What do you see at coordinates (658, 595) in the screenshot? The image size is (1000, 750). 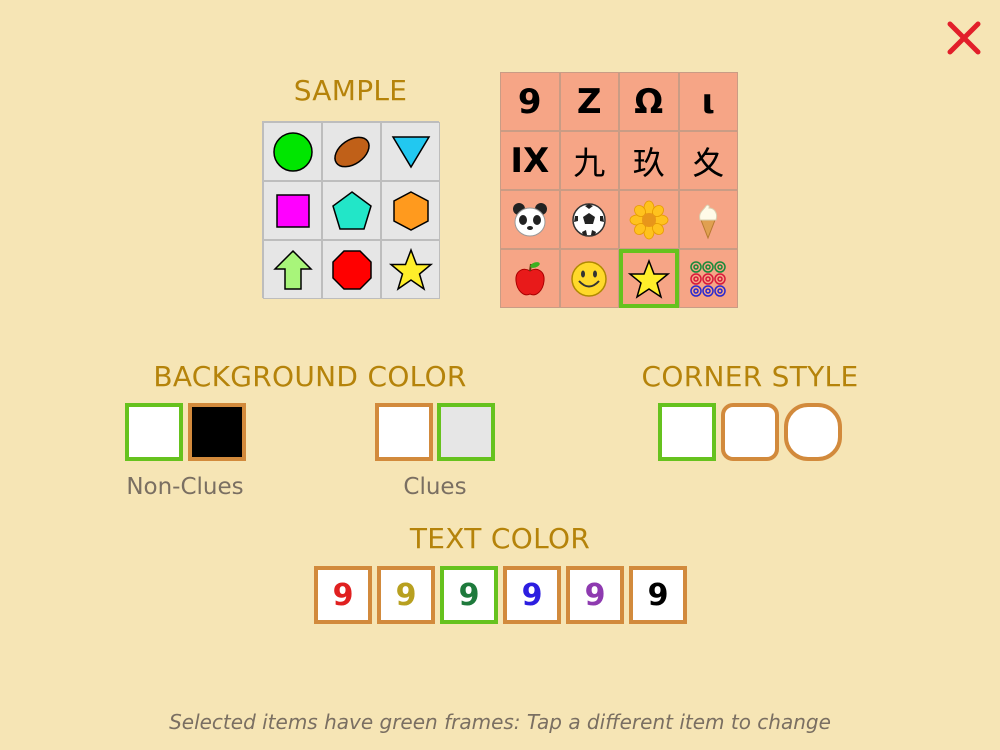 I see `text-color-black-option: 9` at bounding box center [658, 595].